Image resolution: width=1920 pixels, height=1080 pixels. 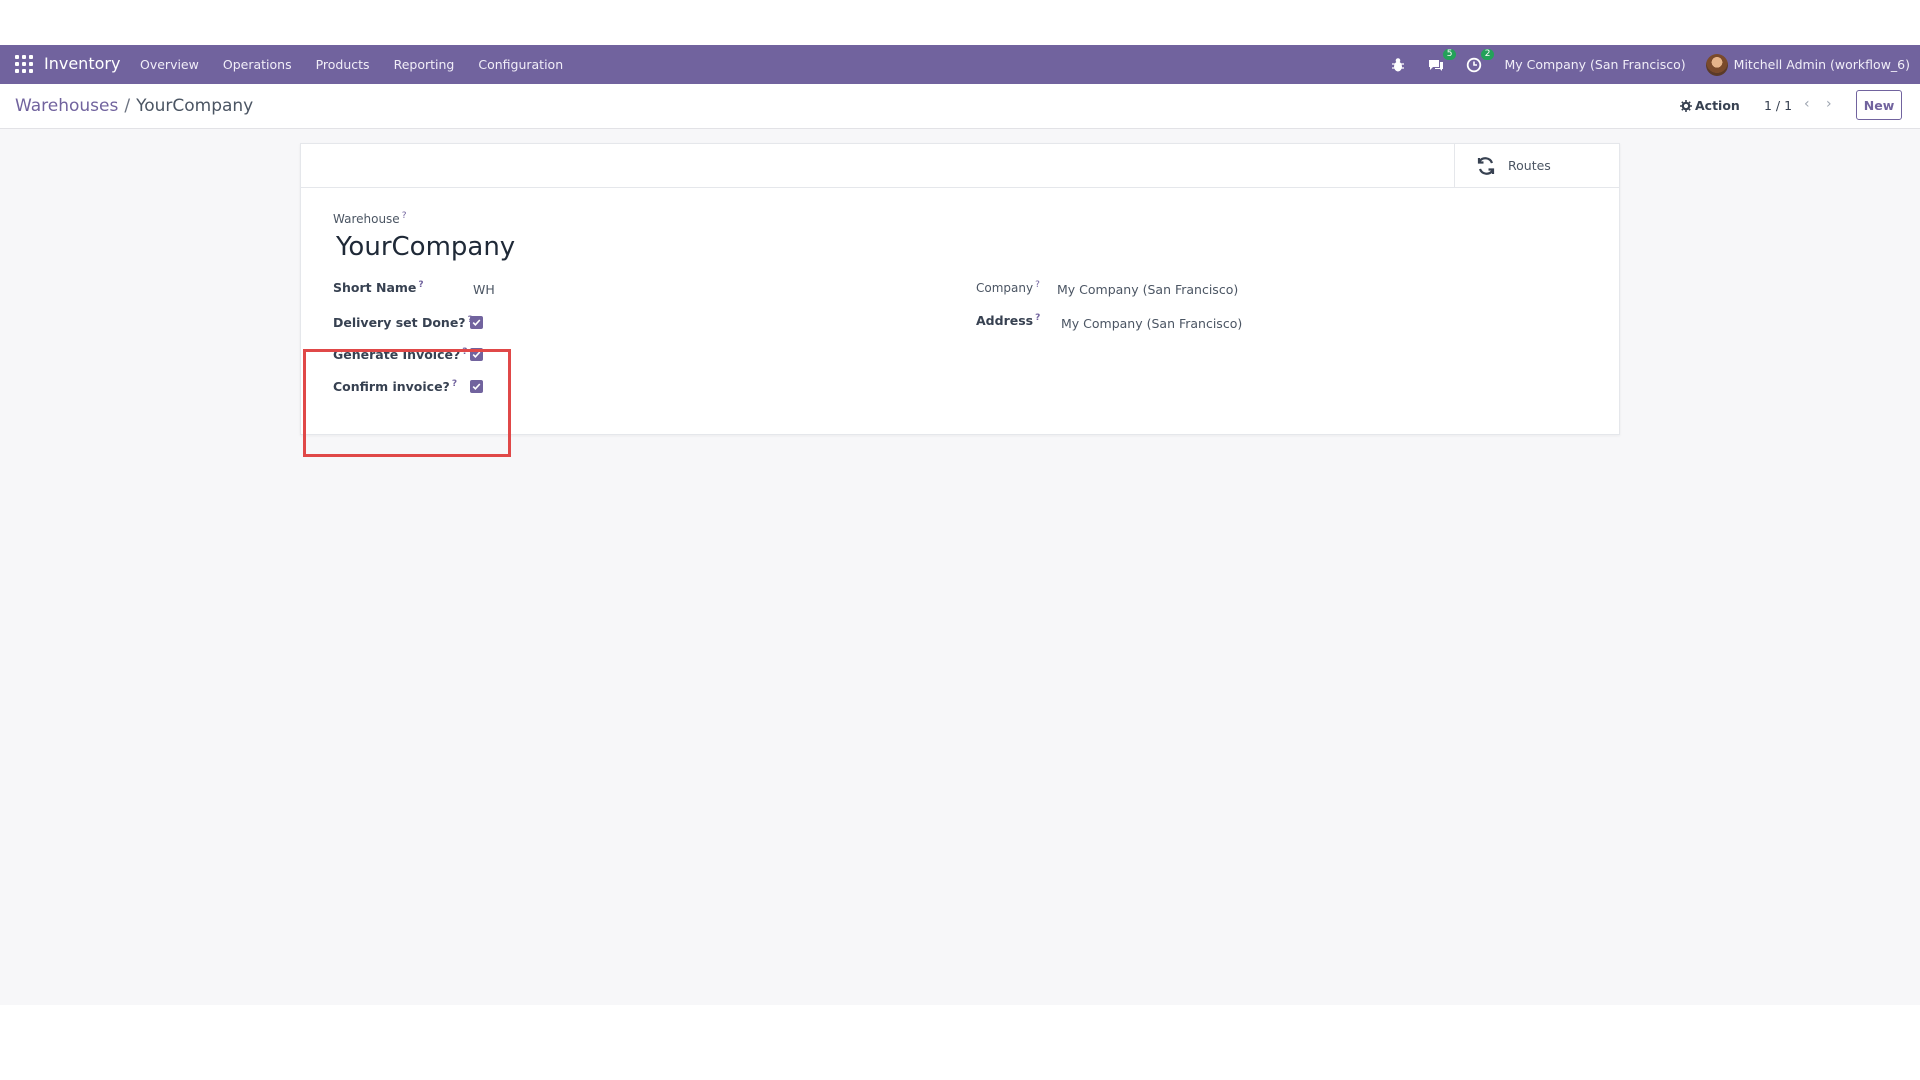 What do you see at coordinates (343, 64) in the screenshot?
I see `menu-products: Products` at bounding box center [343, 64].